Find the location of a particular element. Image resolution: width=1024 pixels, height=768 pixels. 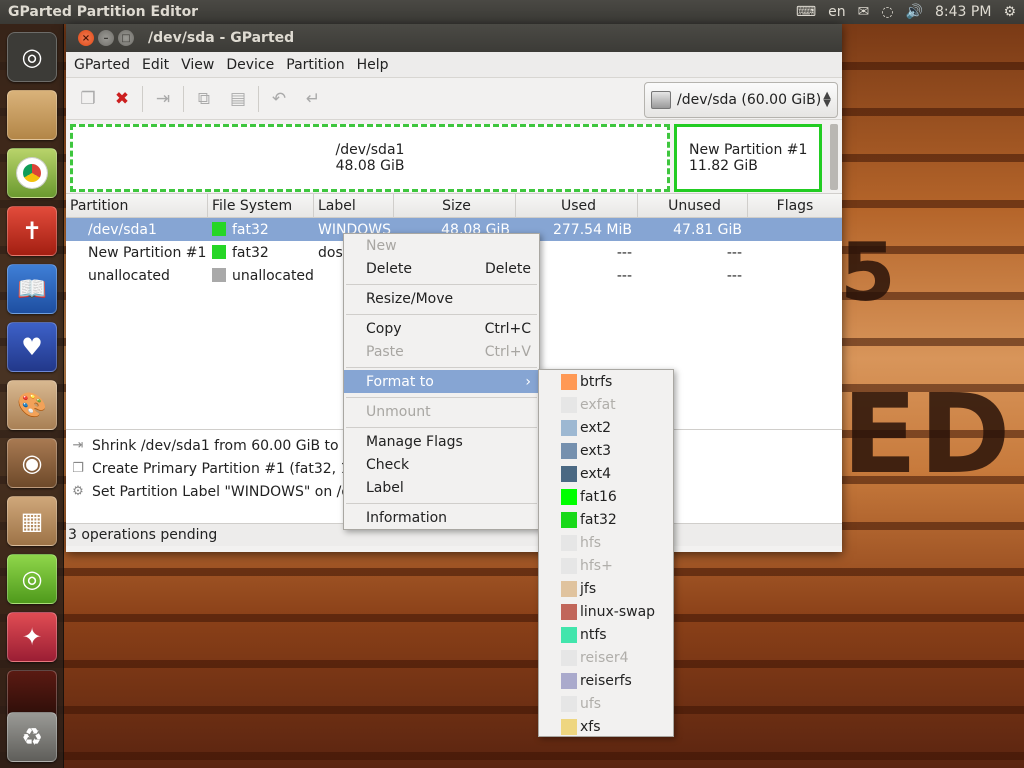

menu-partition: Partition is located at coordinates (315, 65).